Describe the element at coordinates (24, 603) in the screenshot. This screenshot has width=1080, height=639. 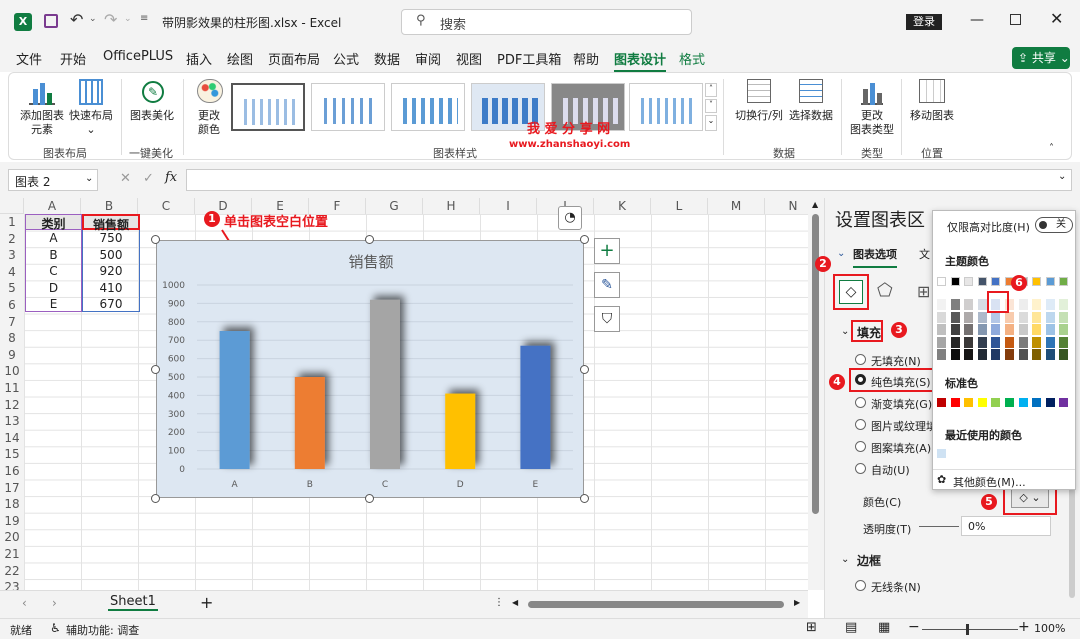
I see `prev-sheet-icon: ‹` at that location.